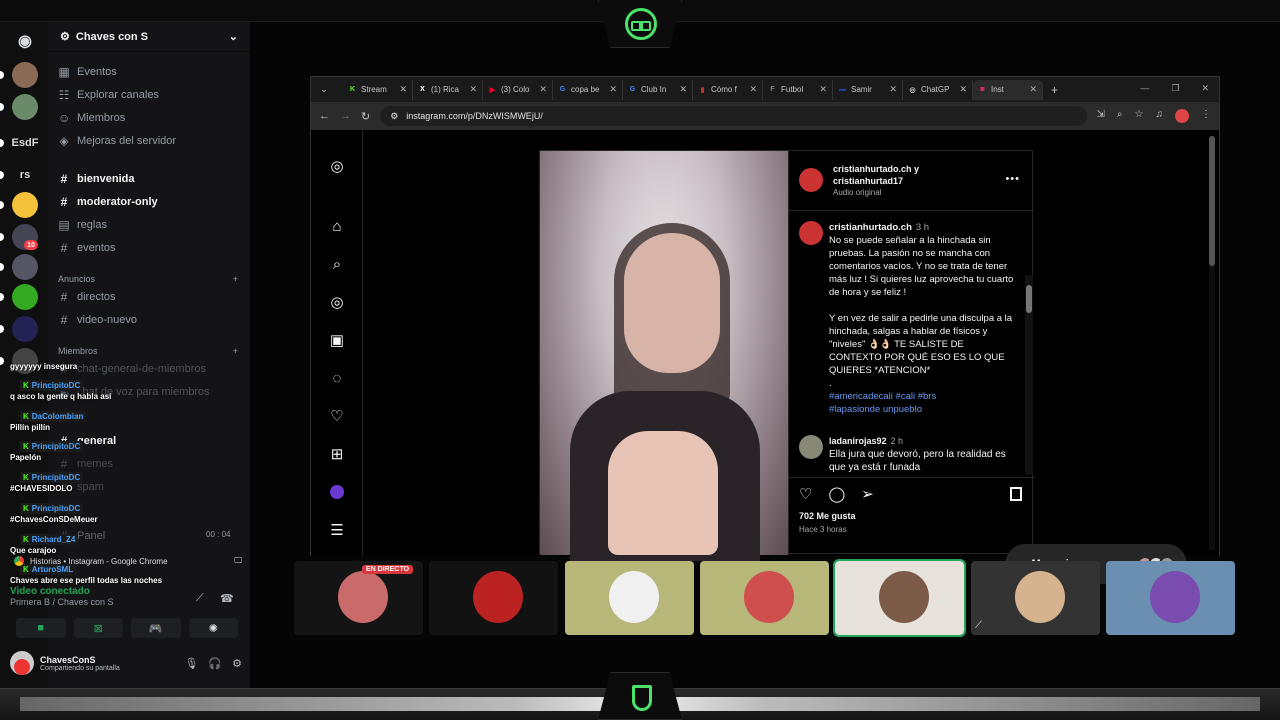  Describe the element at coordinates (49, 539) in the screenshot. I see `chat-username: K Richard_Z4` at that location.